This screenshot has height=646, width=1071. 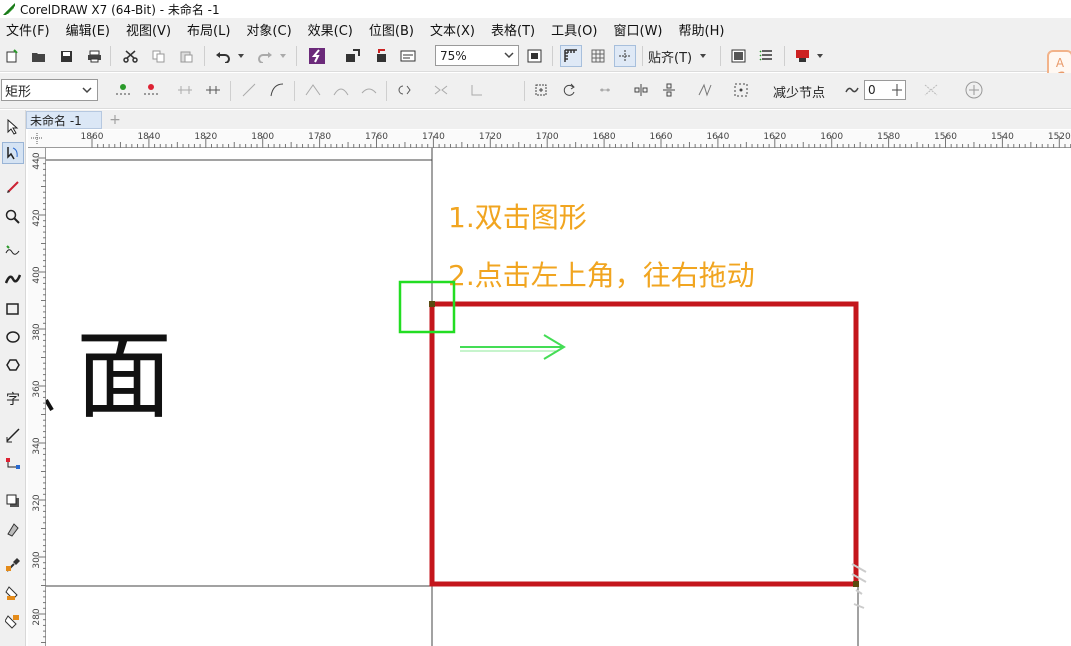 What do you see at coordinates (931, 90) in the screenshot?
I see `auto-close-curve-icon` at bounding box center [931, 90].